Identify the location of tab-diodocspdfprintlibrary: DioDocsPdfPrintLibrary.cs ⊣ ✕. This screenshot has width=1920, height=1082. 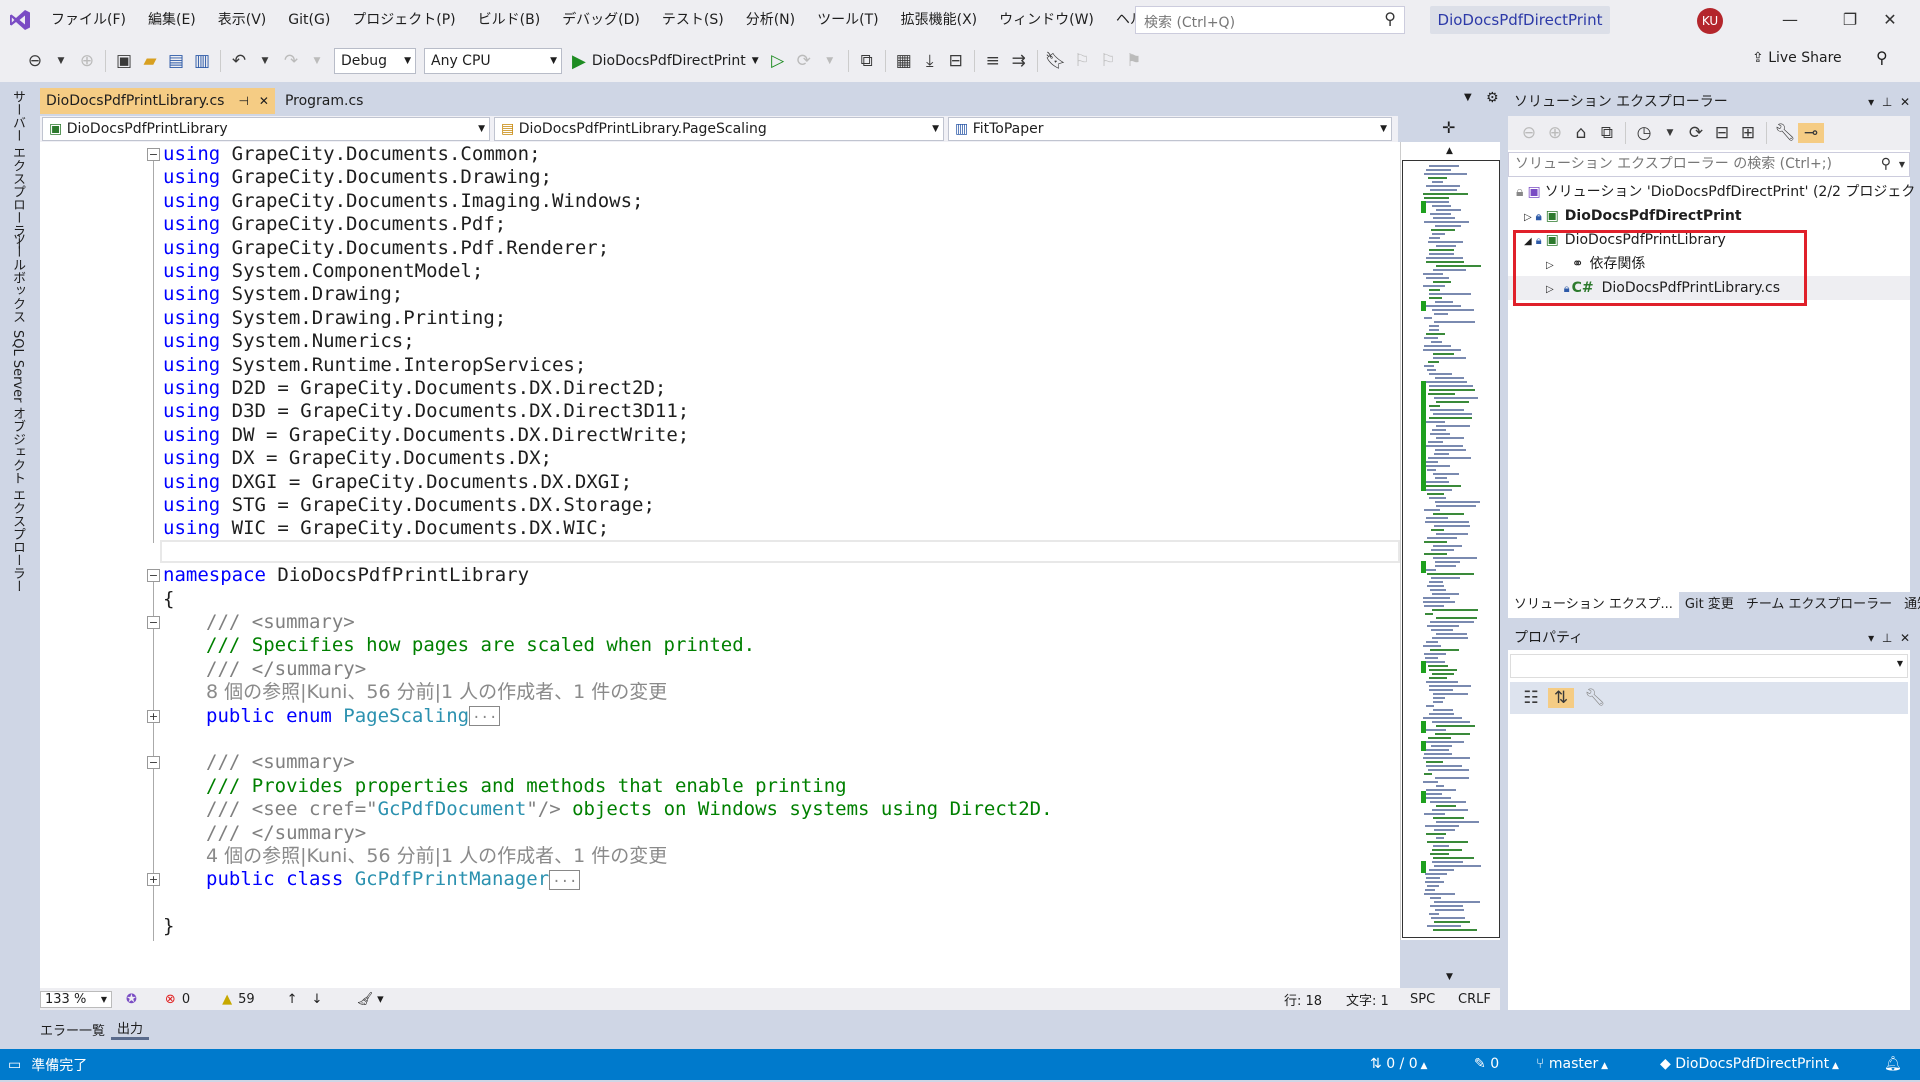
(157, 101).